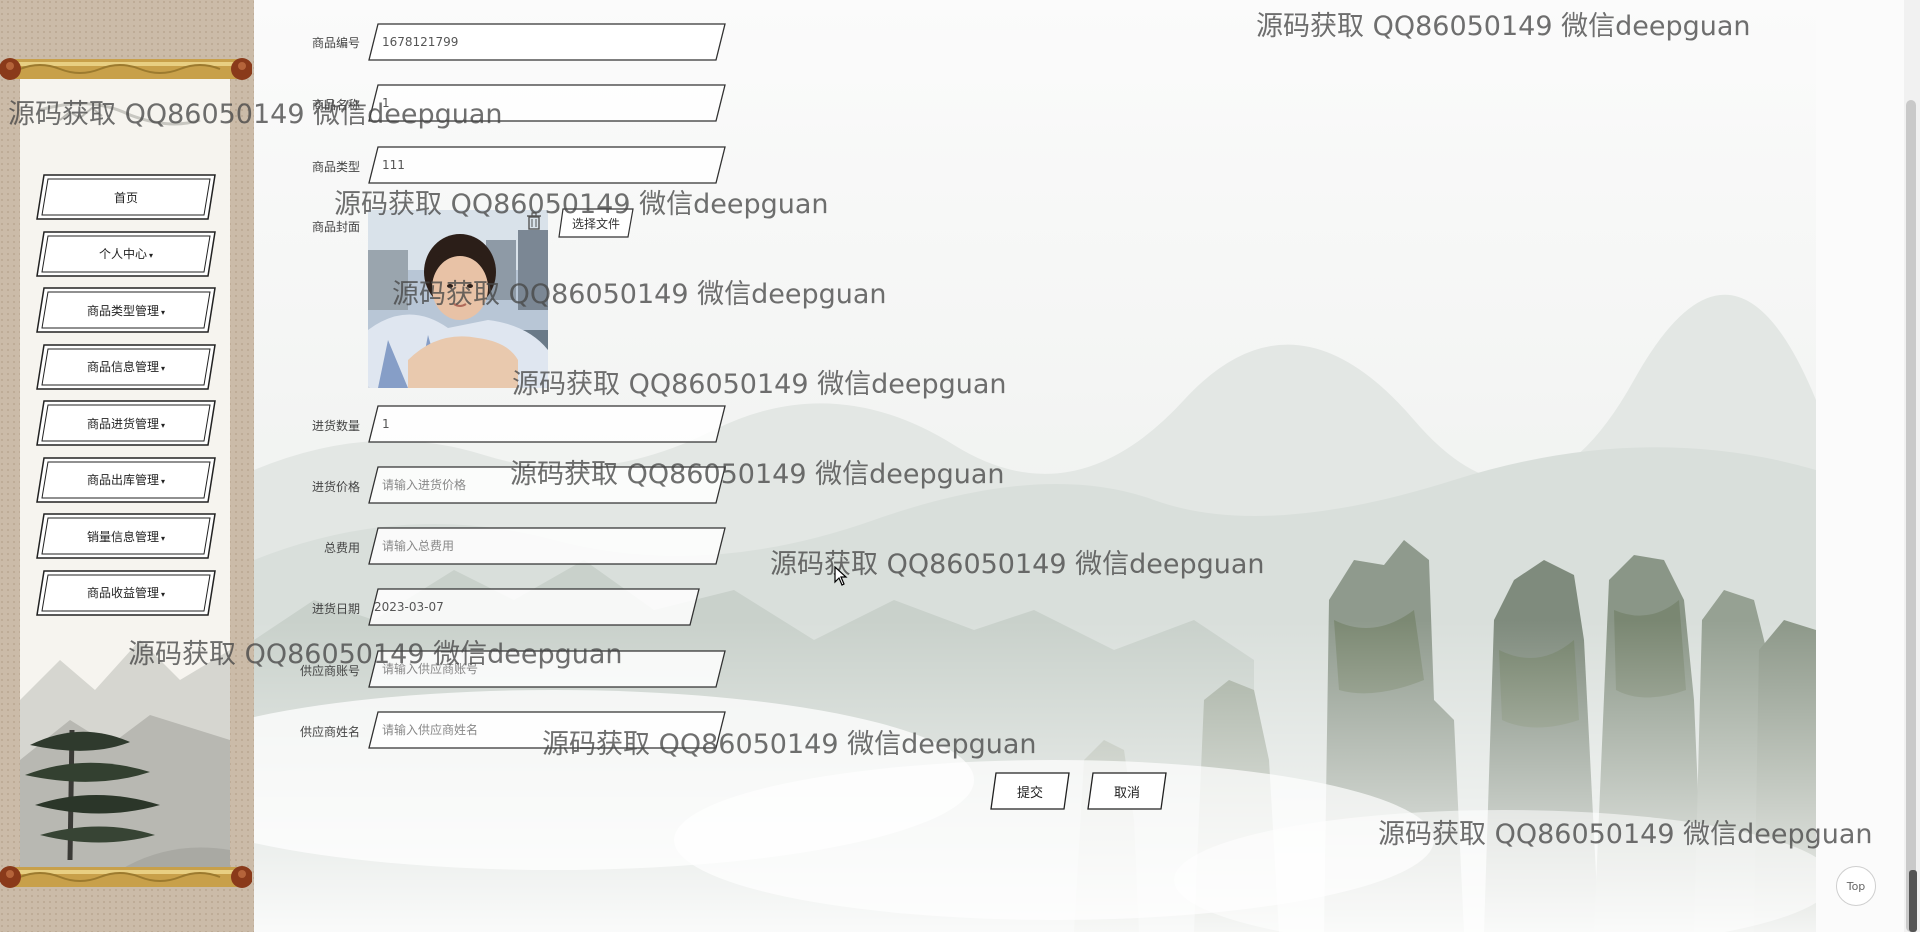 The image size is (1920, 932). I want to click on menu-item-label: 商品类型管理, so click(122, 310).